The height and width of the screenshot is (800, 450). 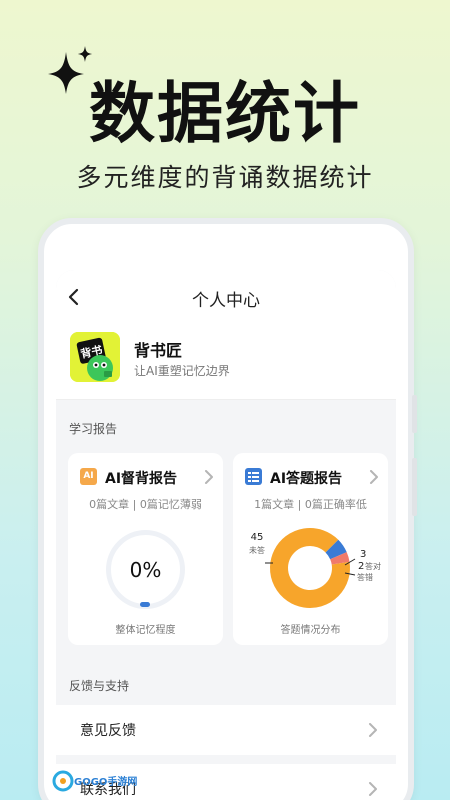 What do you see at coordinates (225, 177) in the screenshot?
I see `hero-subtitle: 多元维度的背诵数据统计` at bounding box center [225, 177].